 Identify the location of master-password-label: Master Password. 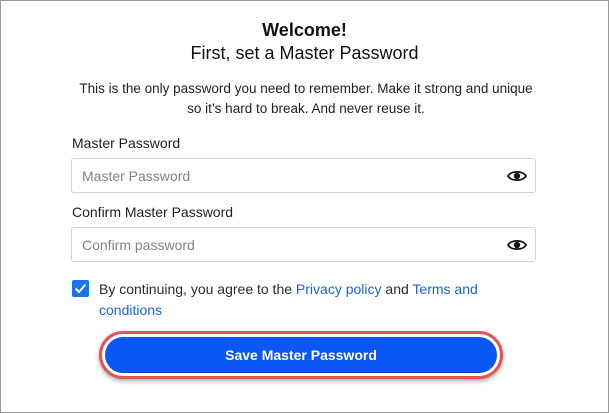
(126, 143).